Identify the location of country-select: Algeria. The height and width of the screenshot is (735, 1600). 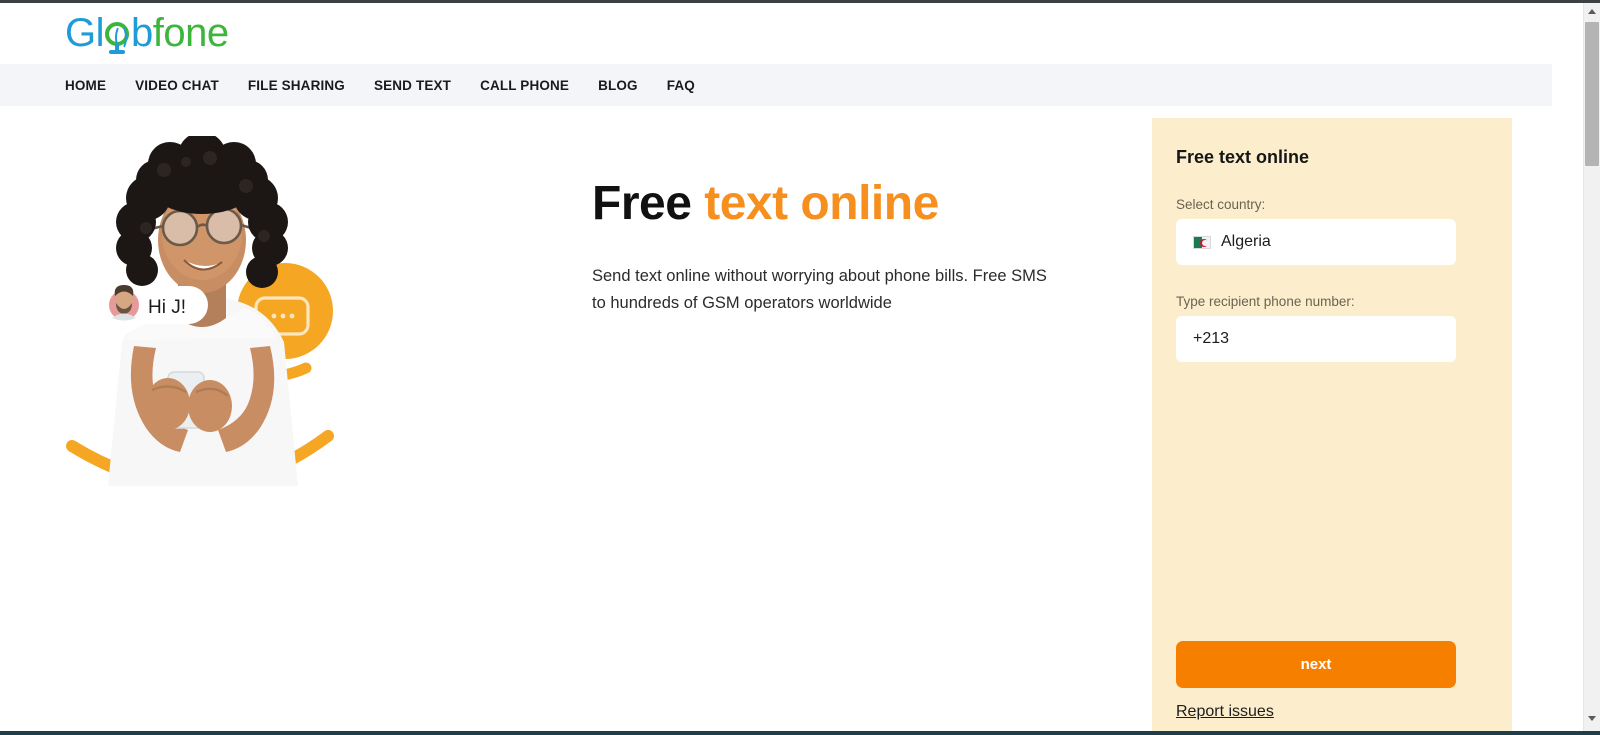
(1316, 242).